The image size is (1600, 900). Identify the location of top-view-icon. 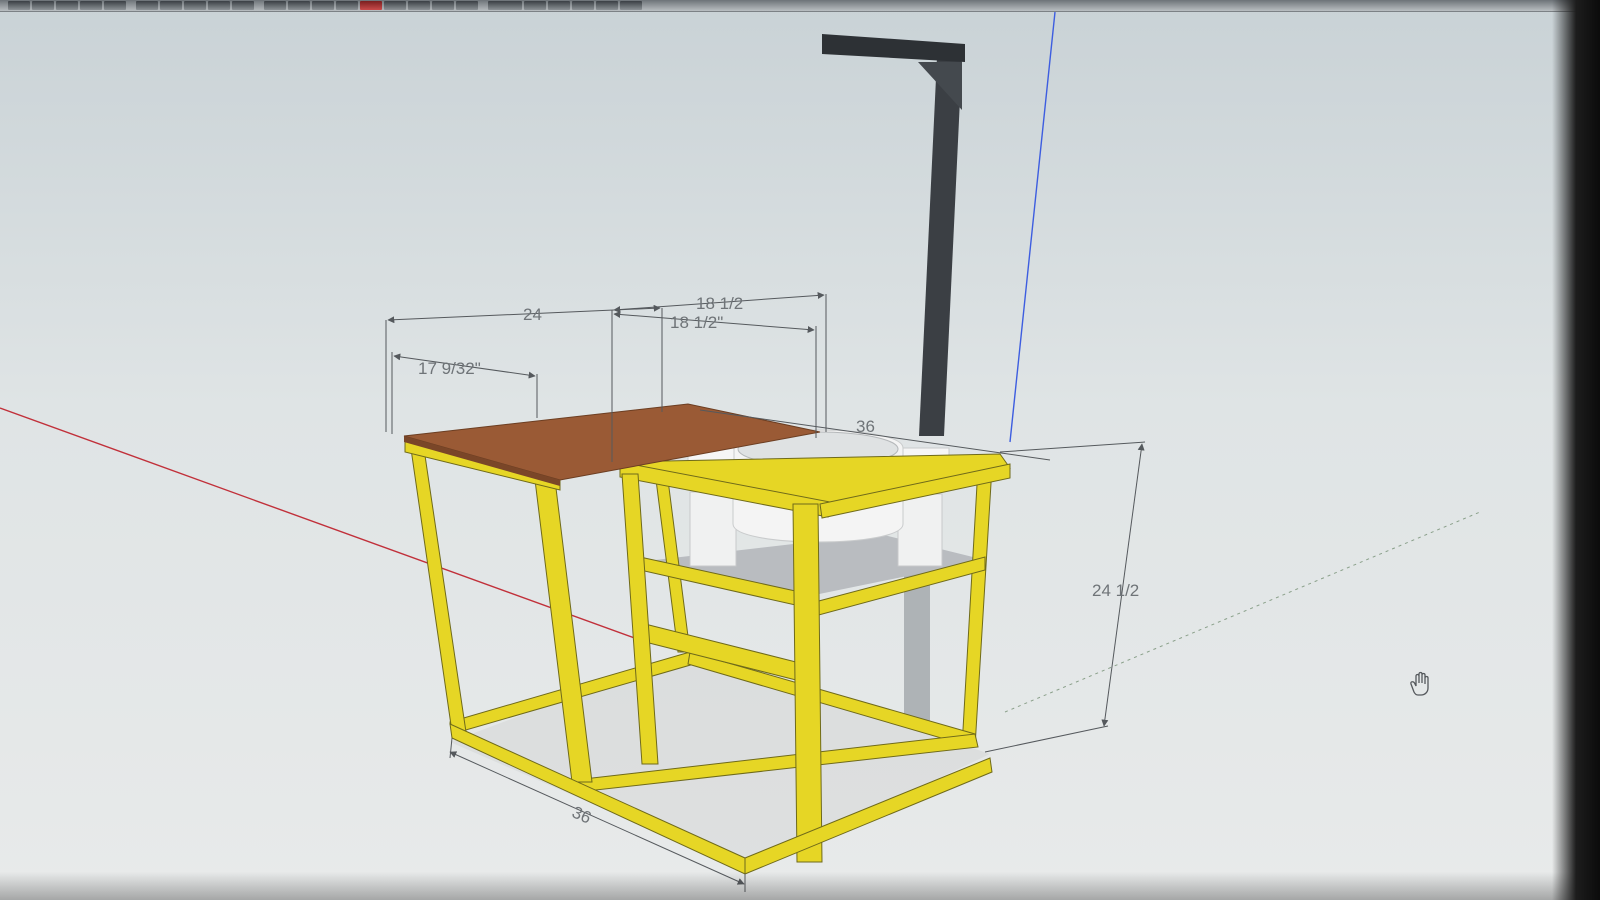
(535, 5).